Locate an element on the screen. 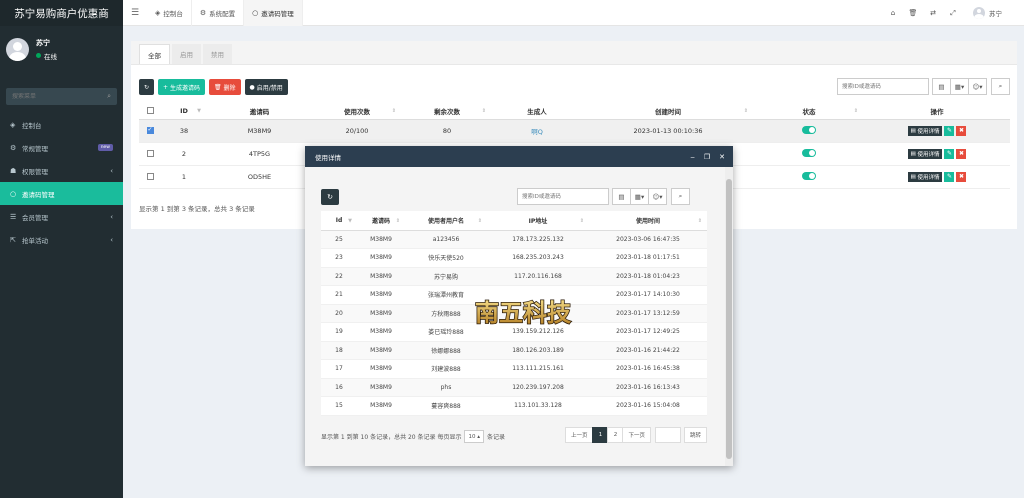 The width and height of the screenshot is (1024, 498). col-header-code: 邀请码 ⇕ is located at coordinates (381, 221).